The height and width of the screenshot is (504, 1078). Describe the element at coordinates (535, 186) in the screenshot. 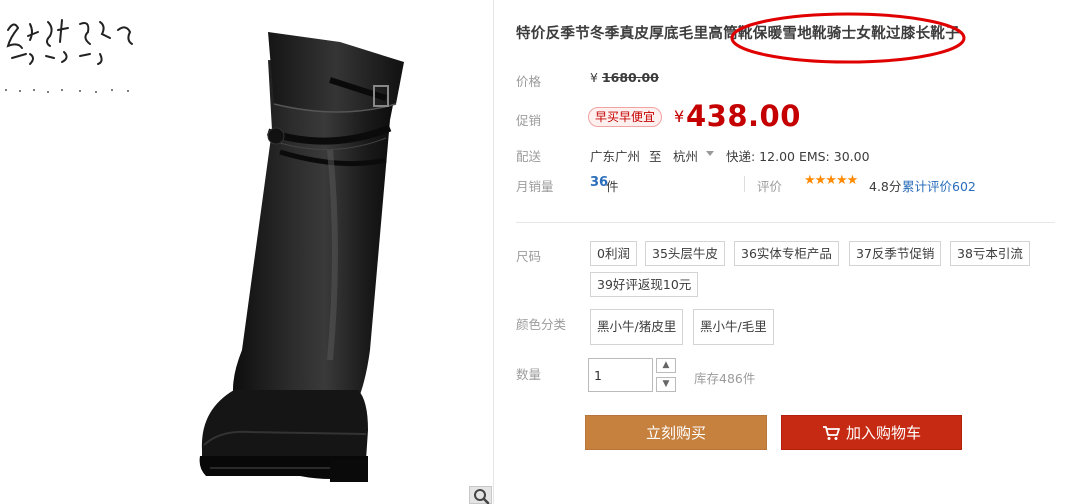

I see `monthly-sales-label: 月销量` at that location.